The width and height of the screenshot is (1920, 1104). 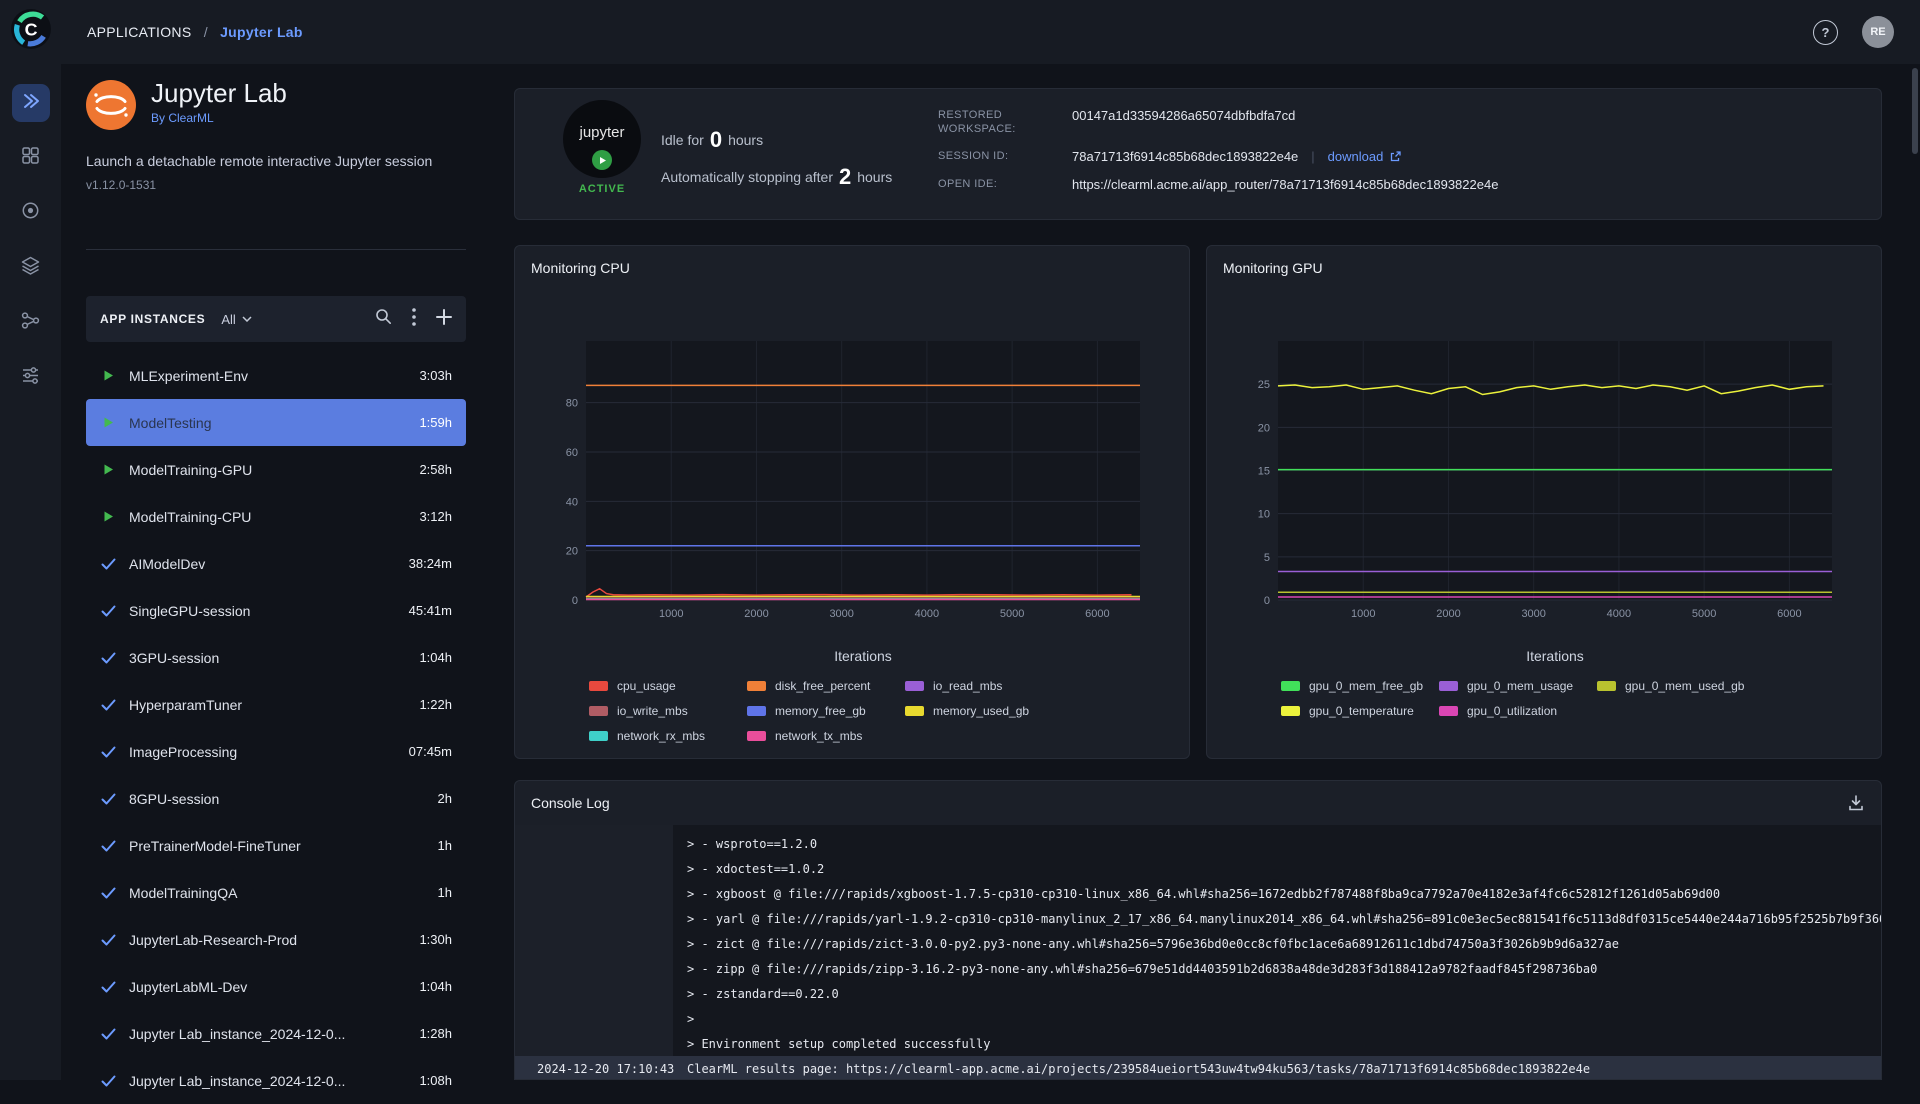 I want to click on legend-item: io_write_mbs, so click(x=668, y=711).